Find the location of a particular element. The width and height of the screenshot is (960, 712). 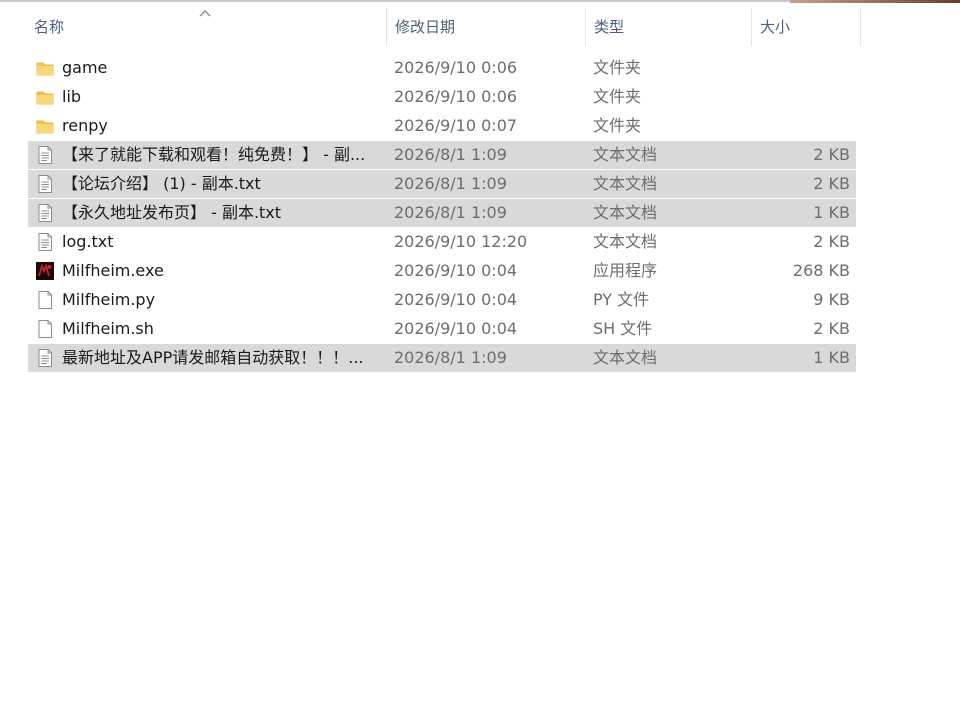

background-app-edge is located at coordinates (875, 1).